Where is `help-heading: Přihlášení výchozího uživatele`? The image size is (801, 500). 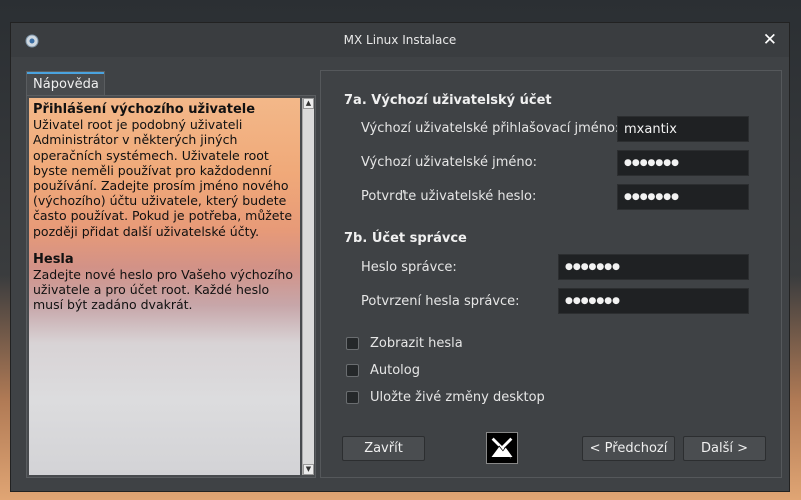 help-heading: Přihlášení výchozího uživatele is located at coordinates (144, 109).